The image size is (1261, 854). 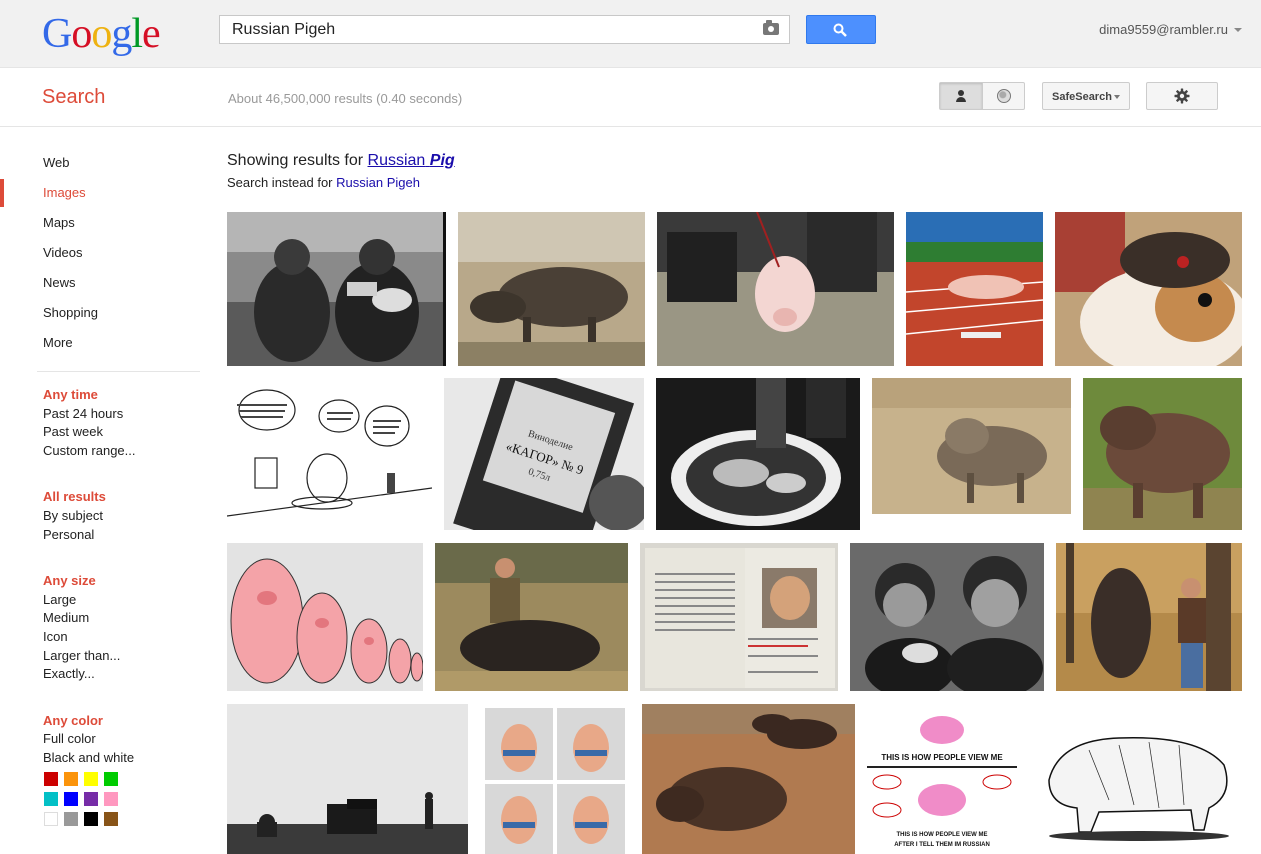 I want to click on tool-full-color: Full color, so click(x=69, y=738).